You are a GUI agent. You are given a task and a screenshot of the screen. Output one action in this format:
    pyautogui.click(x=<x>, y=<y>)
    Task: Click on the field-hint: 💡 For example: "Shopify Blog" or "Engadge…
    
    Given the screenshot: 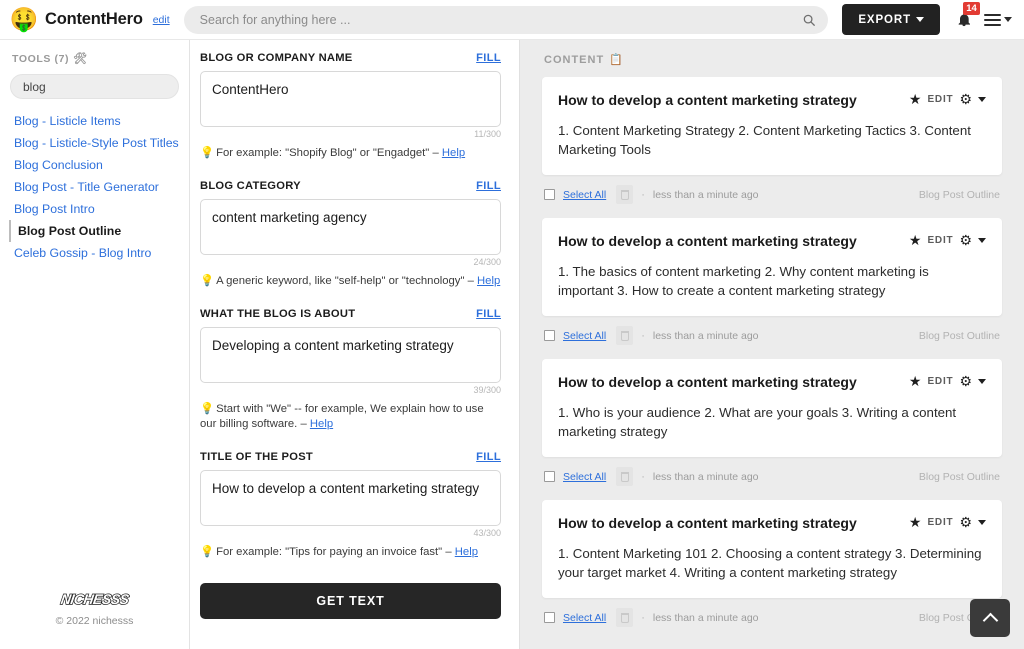 What is the action you would take?
    pyautogui.click(x=350, y=153)
    